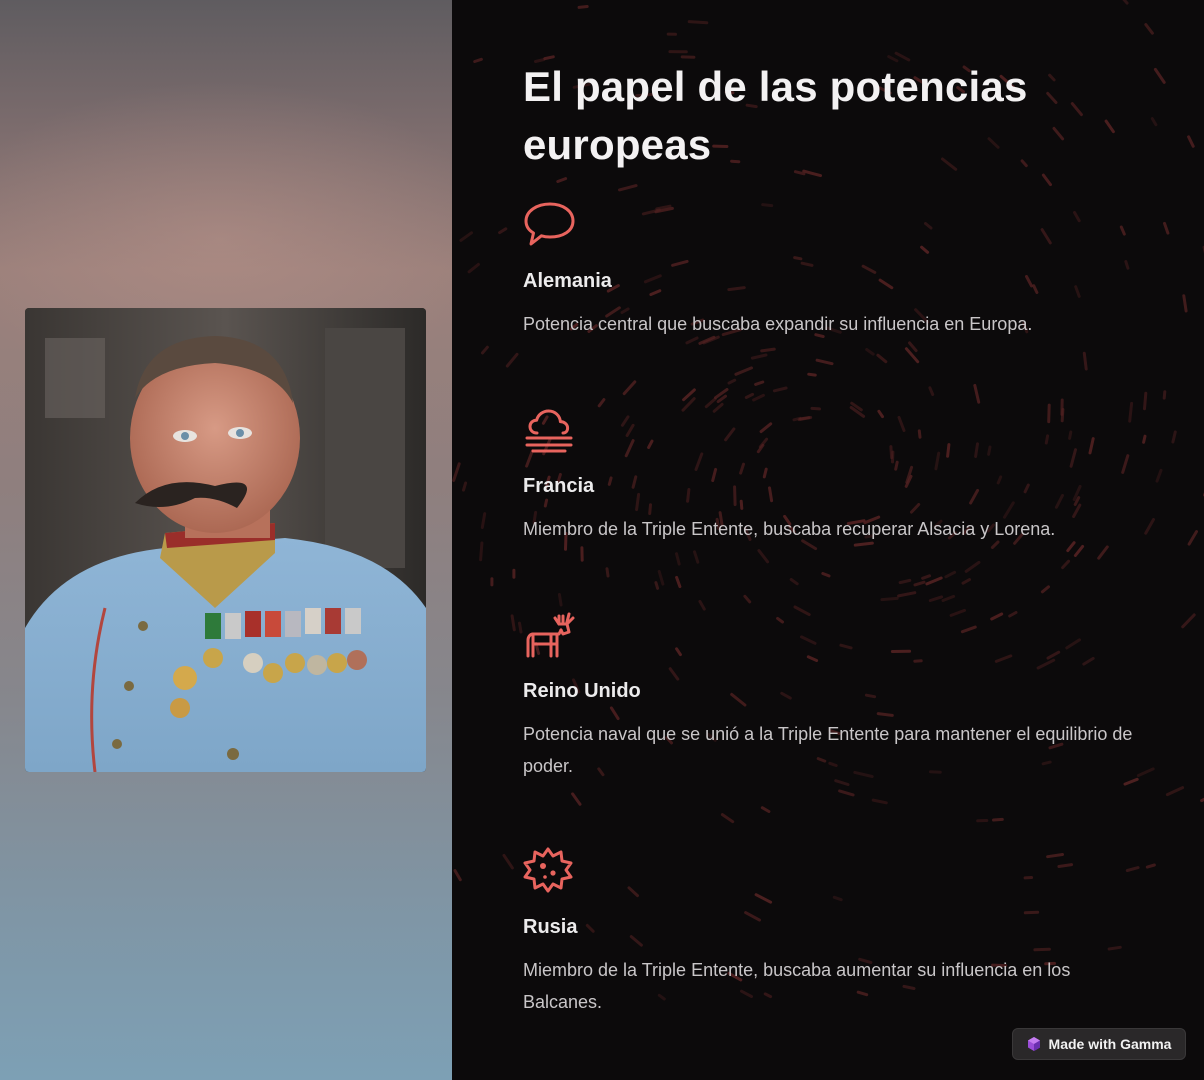 This screenshot has height=1080, width=1204. Describe the element at coordinates (549, 224) in the screenshot. I see `speech-bubble-icon` at that location.